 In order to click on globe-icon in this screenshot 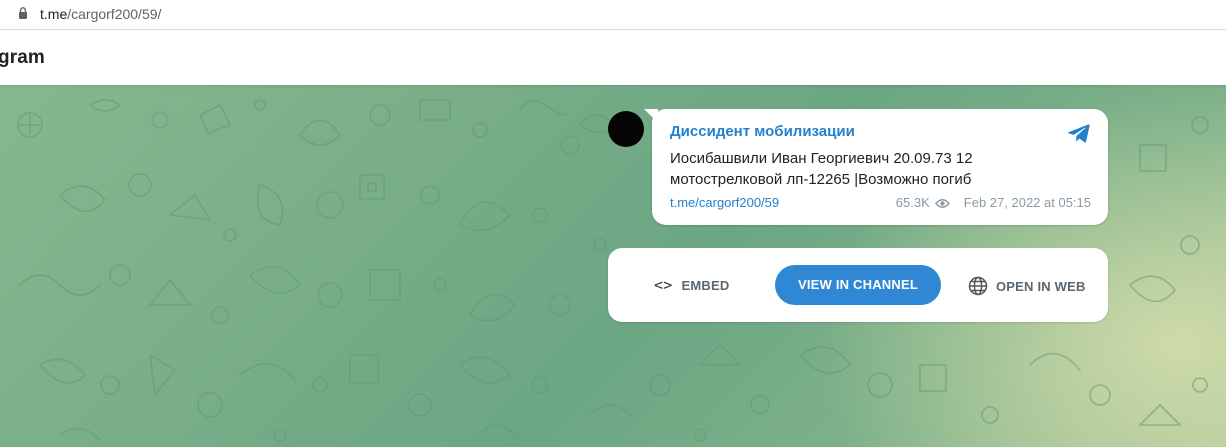, I will do `click(978, 286)`.